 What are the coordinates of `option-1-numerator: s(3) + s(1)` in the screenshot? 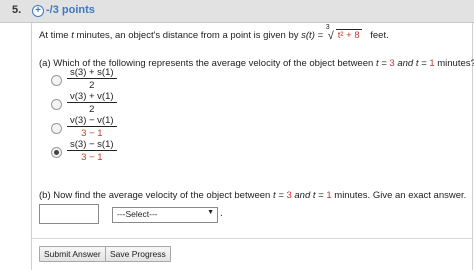 It's located at (92, 73).